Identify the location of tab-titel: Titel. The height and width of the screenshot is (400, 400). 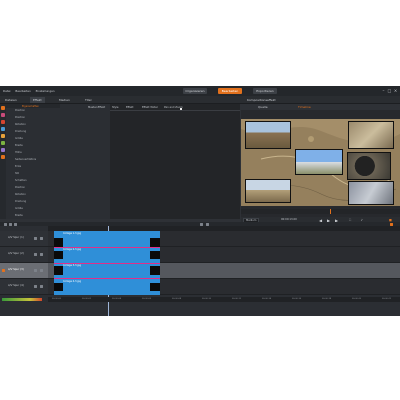
(88, 100).